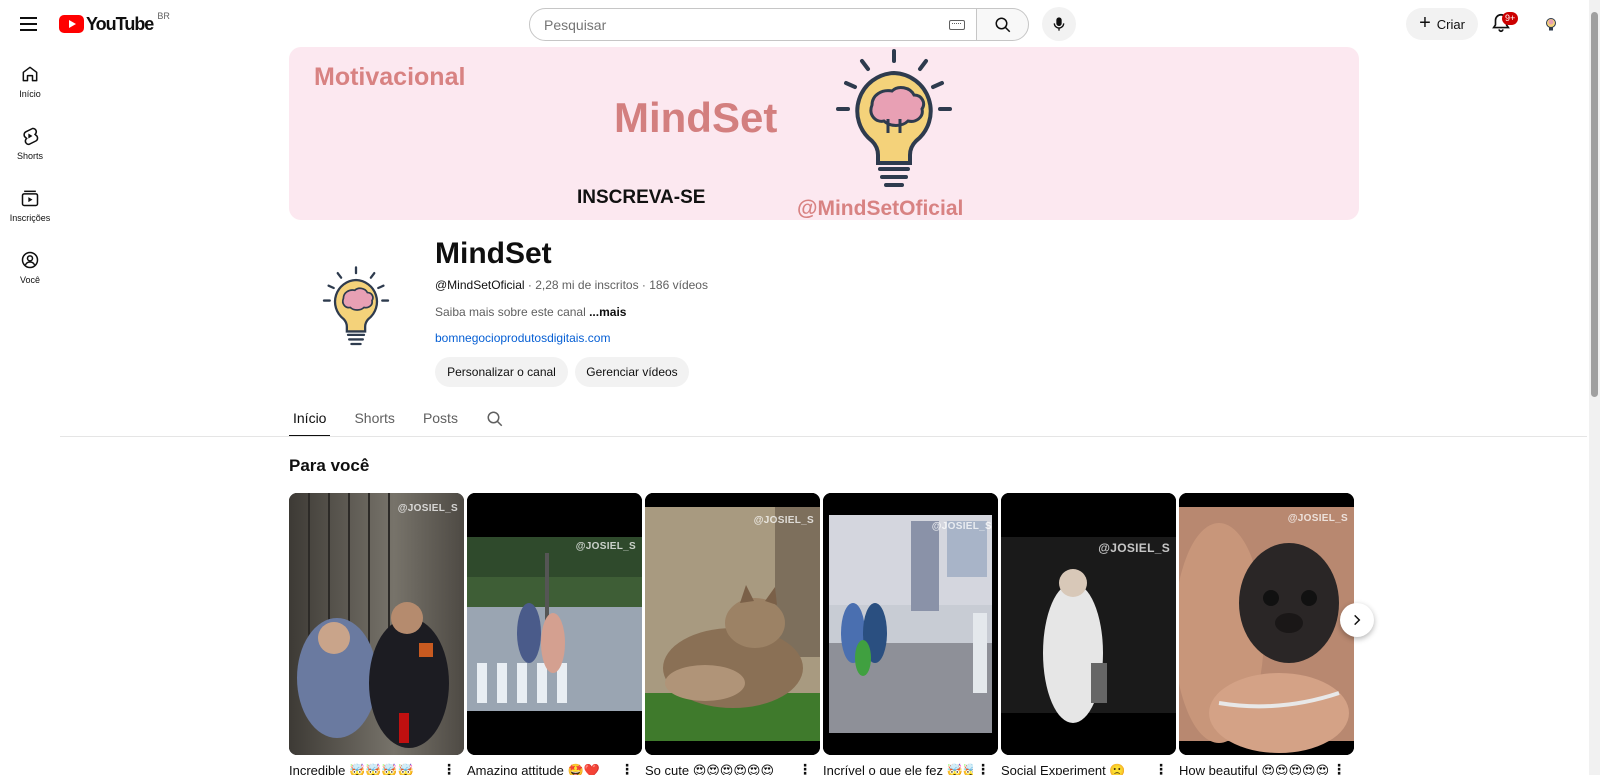 Image resolution: width=1600 pixels, height=775 pixels. I want to click on short-title: Incrível o que ele fez 🤯🤯🤯, so click(898, 769).